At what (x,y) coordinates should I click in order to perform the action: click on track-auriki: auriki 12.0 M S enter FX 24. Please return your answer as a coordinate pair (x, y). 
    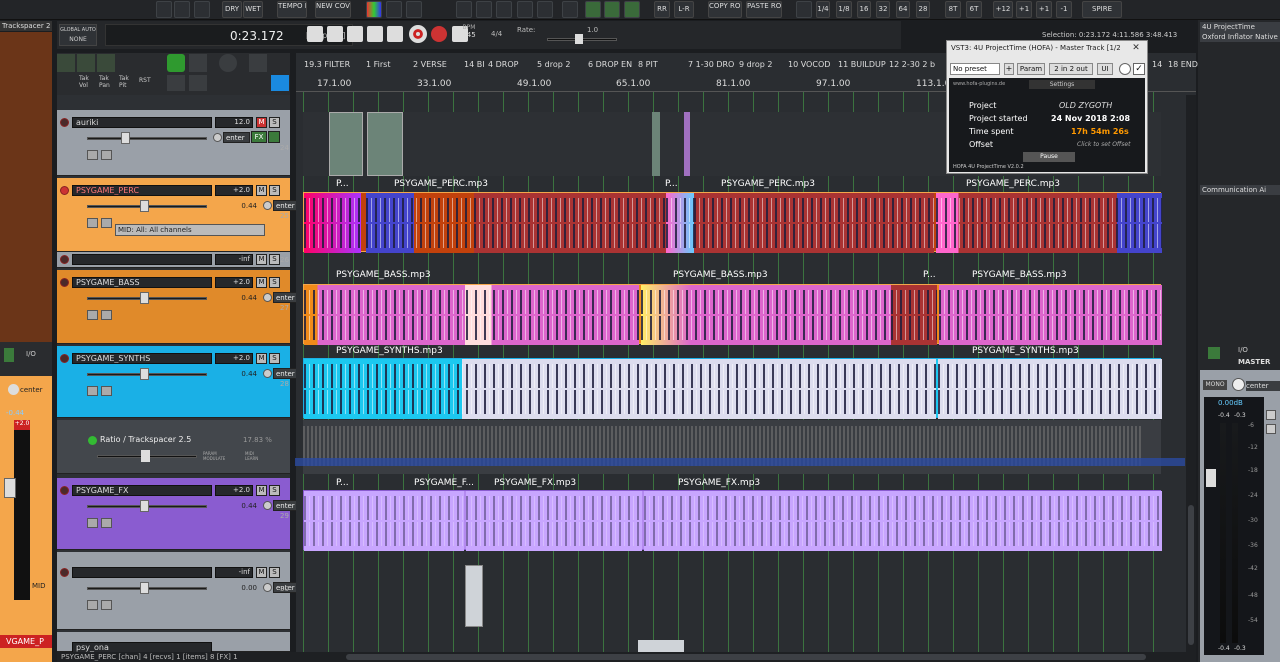
    Looking at the image, I should click on (173, 143).